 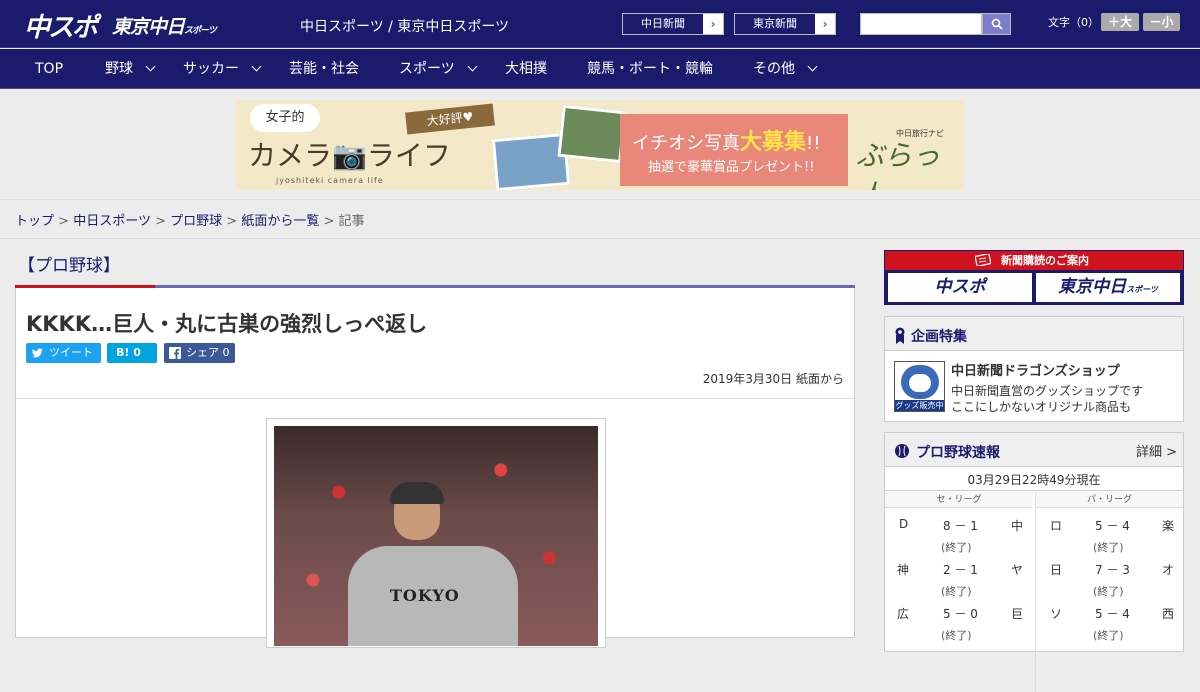 I want to click on facebook-icon, so click(x=175, y=353).